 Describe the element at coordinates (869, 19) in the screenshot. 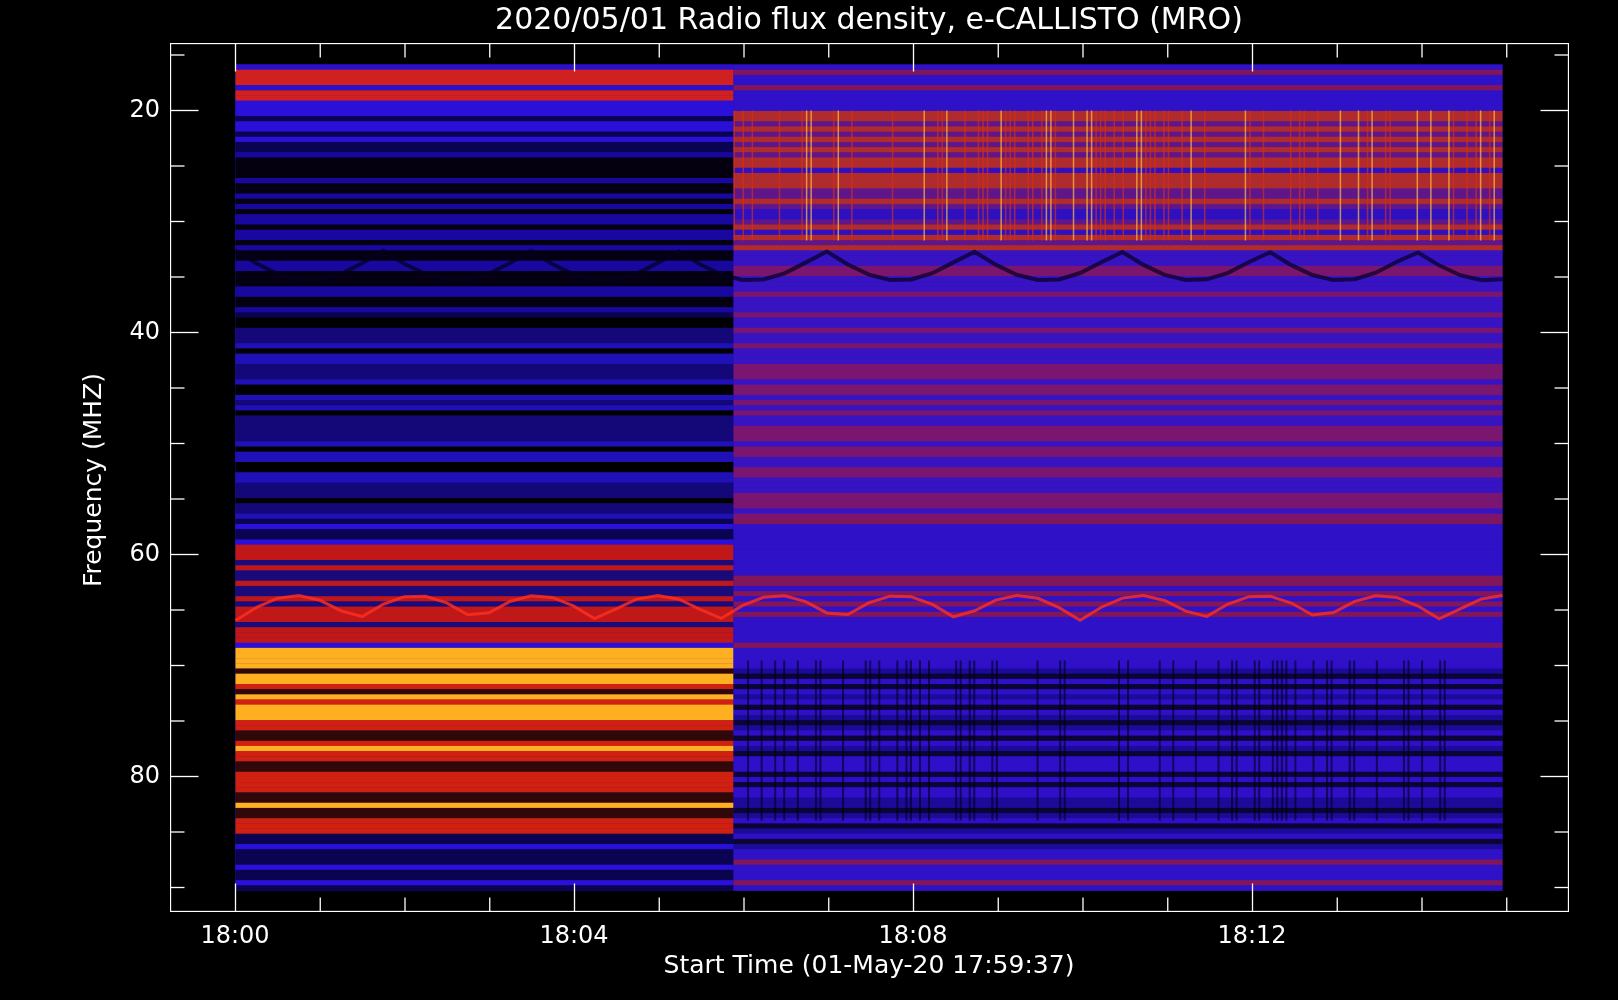

I see `chart-title: 2020/05/01 Radio flux density, e-CALLISTO (MRO)` at that location.